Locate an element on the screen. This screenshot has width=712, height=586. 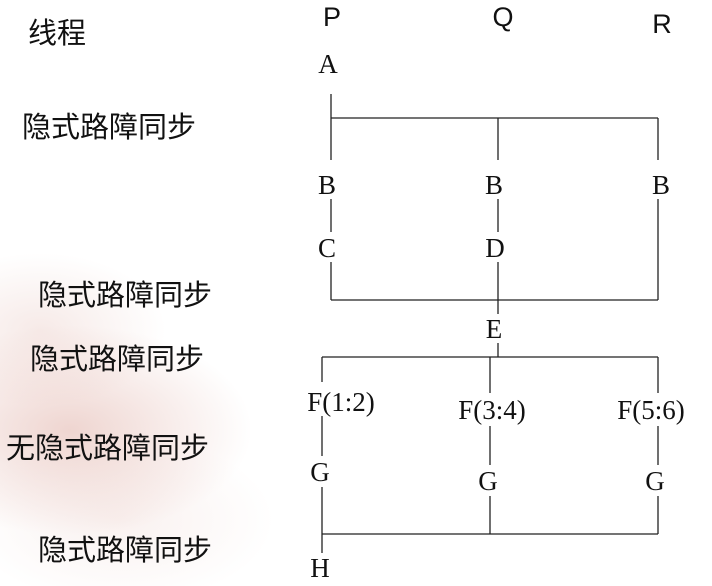
node-g-r: G is located at coordinates (655, 481).